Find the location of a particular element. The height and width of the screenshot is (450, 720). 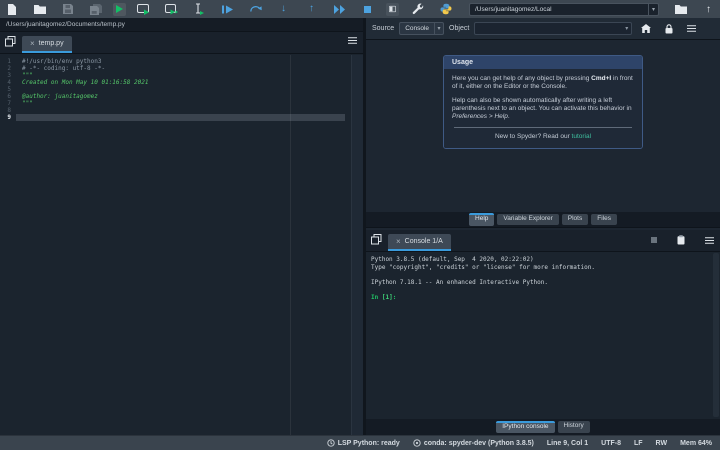

object-label: Object is located at coordinates (459, 28).